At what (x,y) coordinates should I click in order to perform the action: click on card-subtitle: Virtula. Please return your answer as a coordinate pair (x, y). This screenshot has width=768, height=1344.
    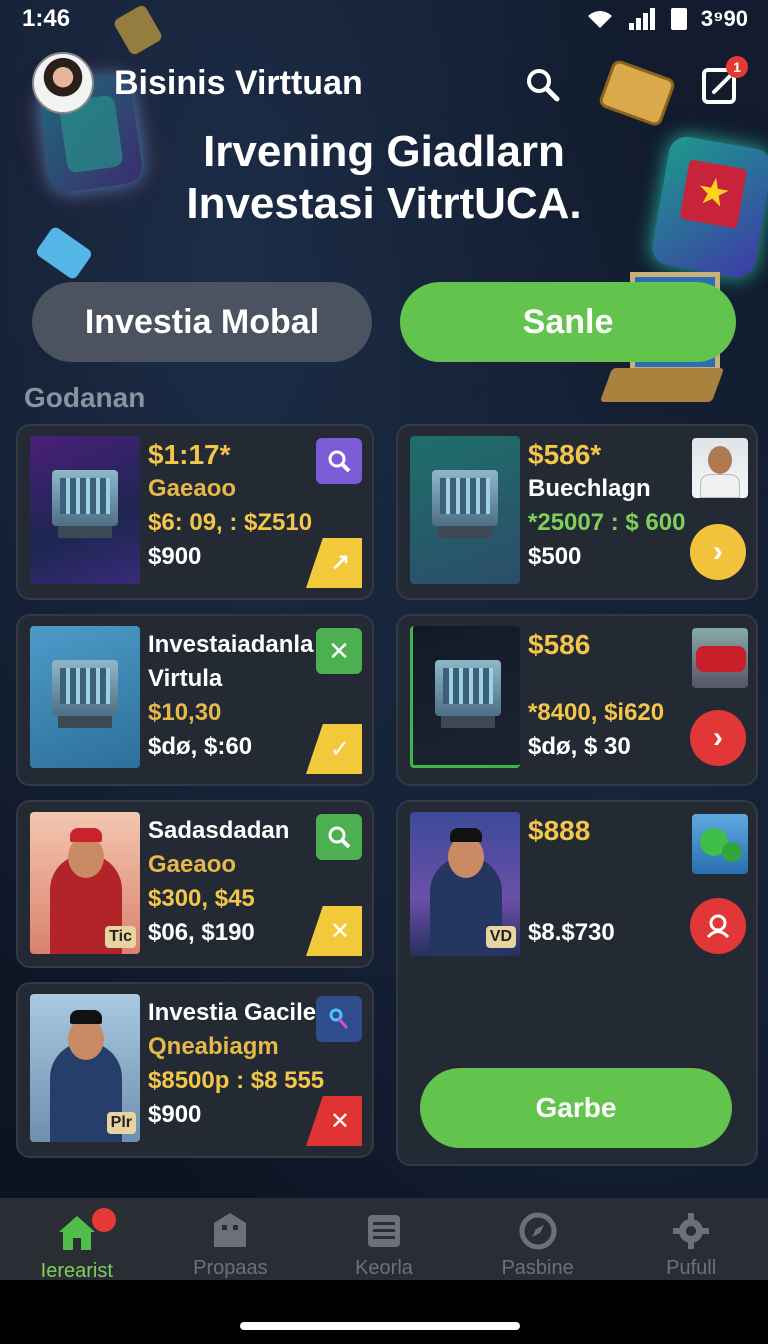
    Looking at the image, I should click on (185, 678).